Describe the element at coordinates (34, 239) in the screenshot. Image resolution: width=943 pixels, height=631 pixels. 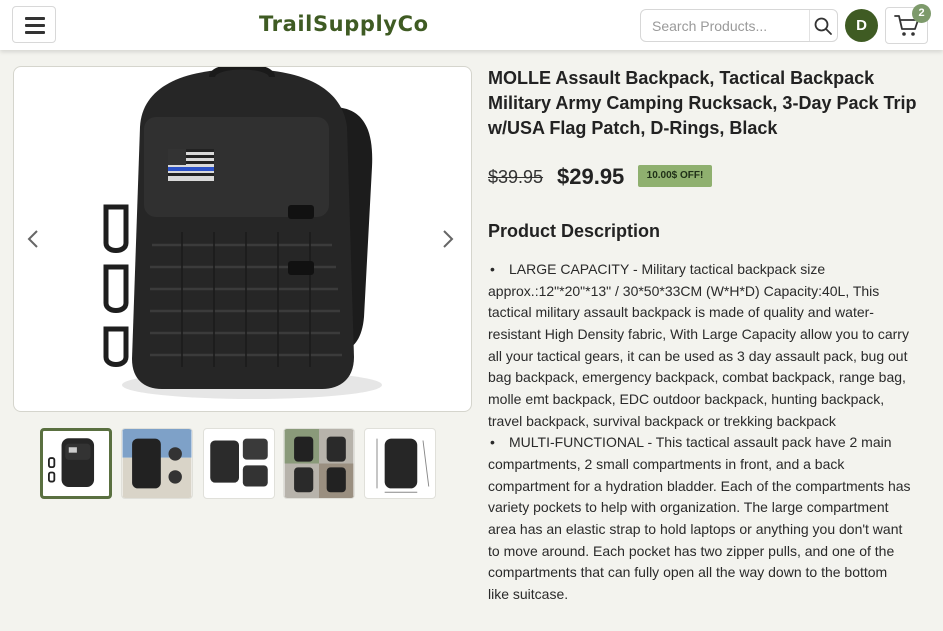
I see `chevron-left-icon` at that location.